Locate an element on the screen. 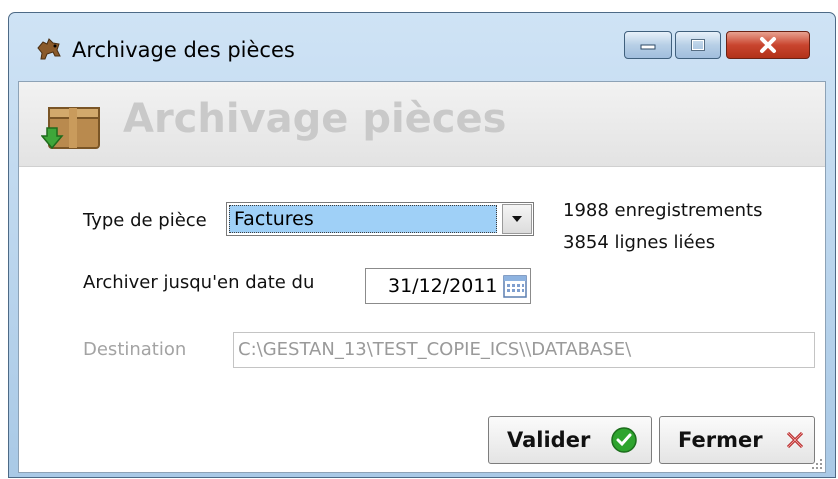 The height and width of the screenshot is (479, 838). x-icon is located at coordinates (794, 440).